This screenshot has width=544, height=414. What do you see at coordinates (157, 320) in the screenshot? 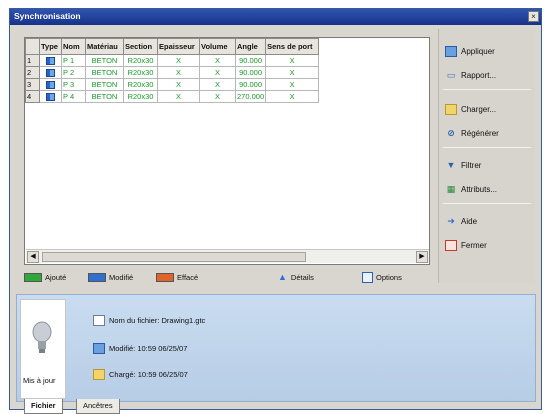
I see `filename-text: Nom du fichier: Drawing1.gtc` at bounding box center [157, 320].